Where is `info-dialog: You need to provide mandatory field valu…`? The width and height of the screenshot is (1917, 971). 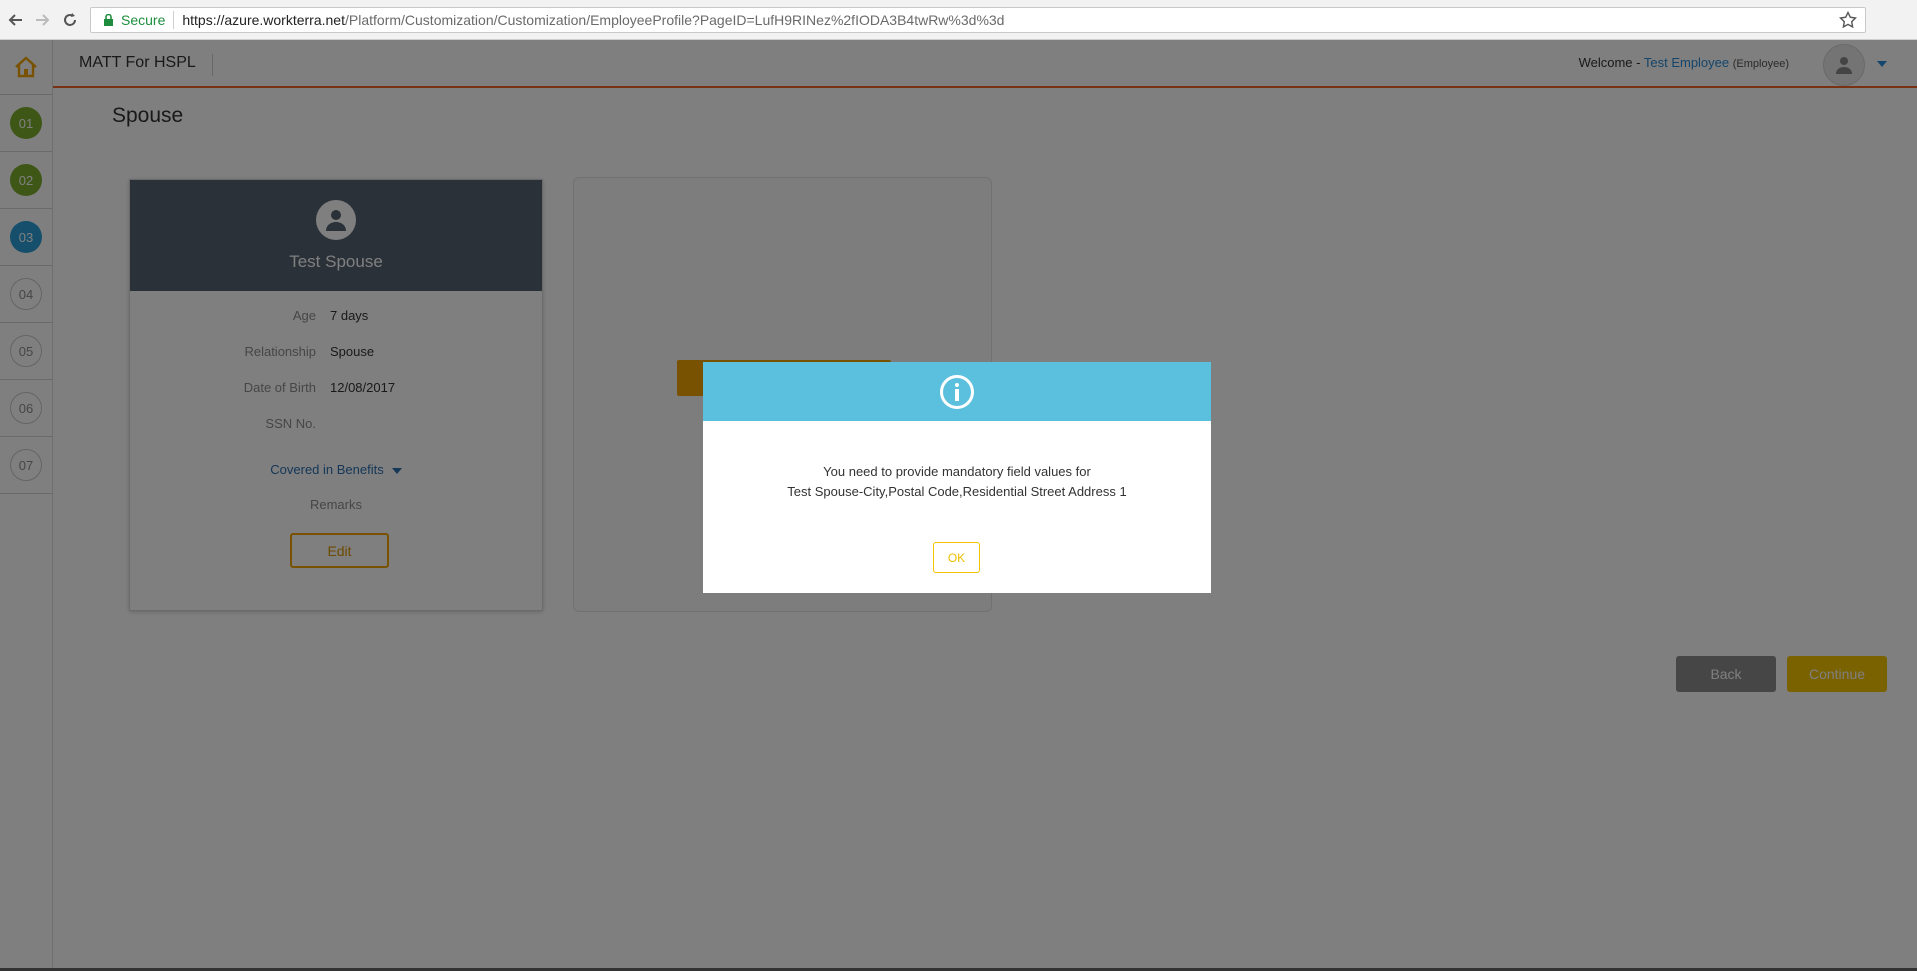
info-dialog: You need to provide mandatory field valu… is located at coordinates (957, 477).